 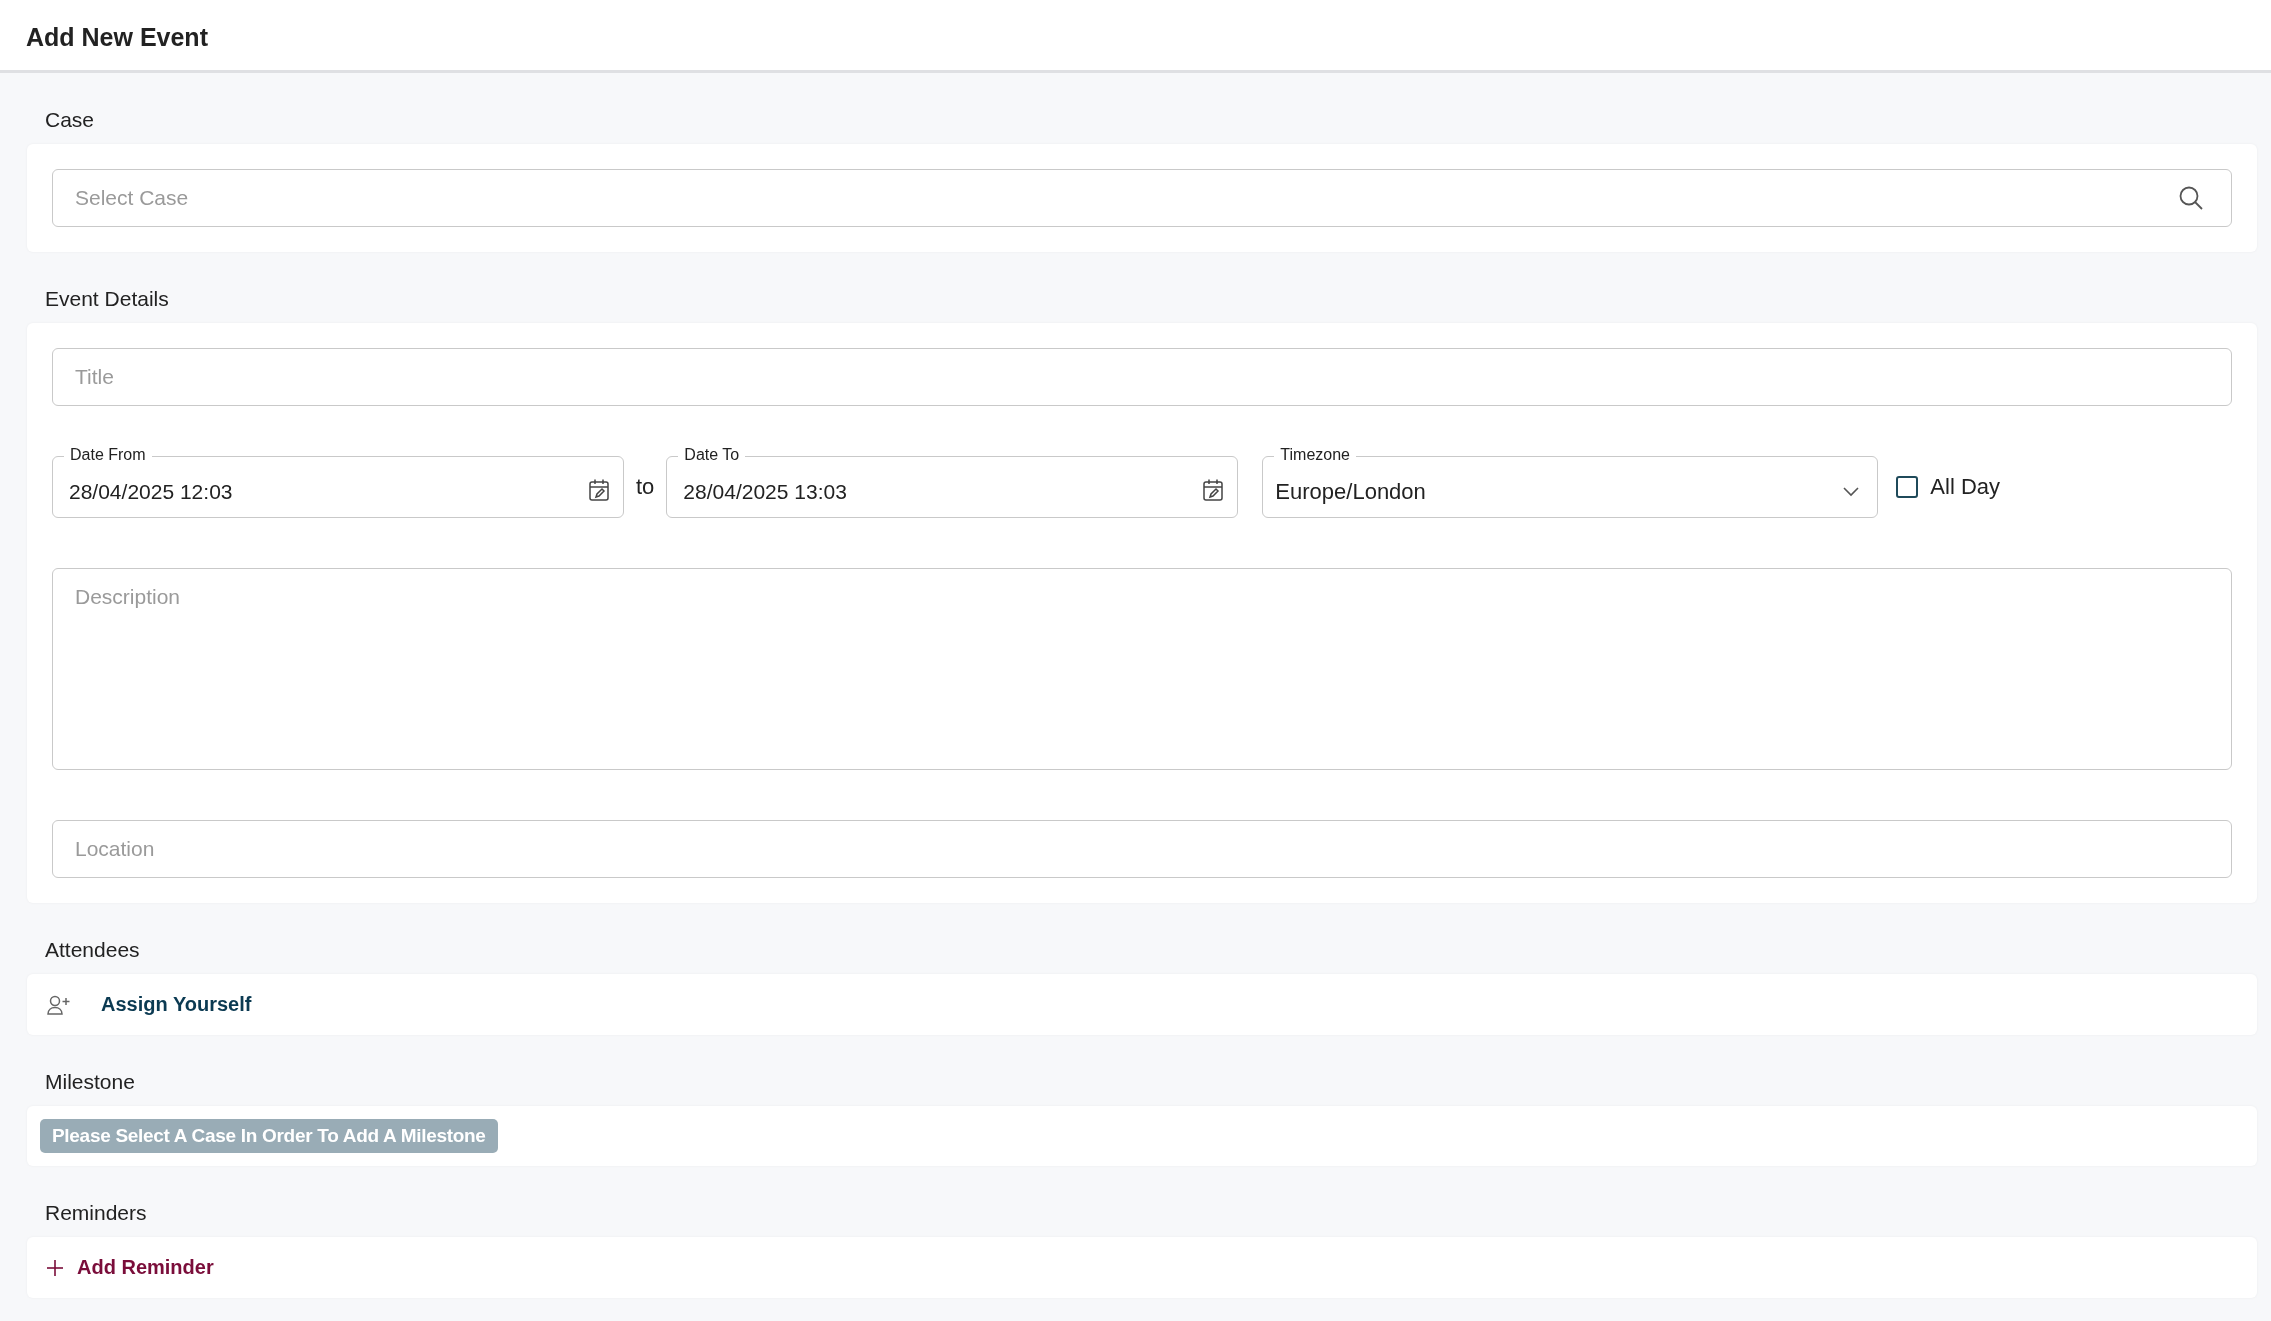 What do you see at coordinates (1142, 669) in the screenshot?
I see `description-field: Description` at bounding box center [1142, 669].